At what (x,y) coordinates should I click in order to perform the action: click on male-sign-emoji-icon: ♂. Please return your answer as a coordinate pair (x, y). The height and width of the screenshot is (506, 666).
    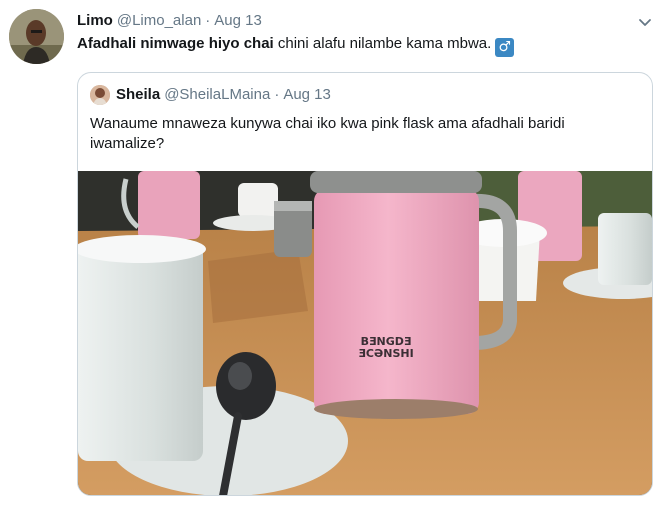
    Looking at the image, I should click on (505, 47).